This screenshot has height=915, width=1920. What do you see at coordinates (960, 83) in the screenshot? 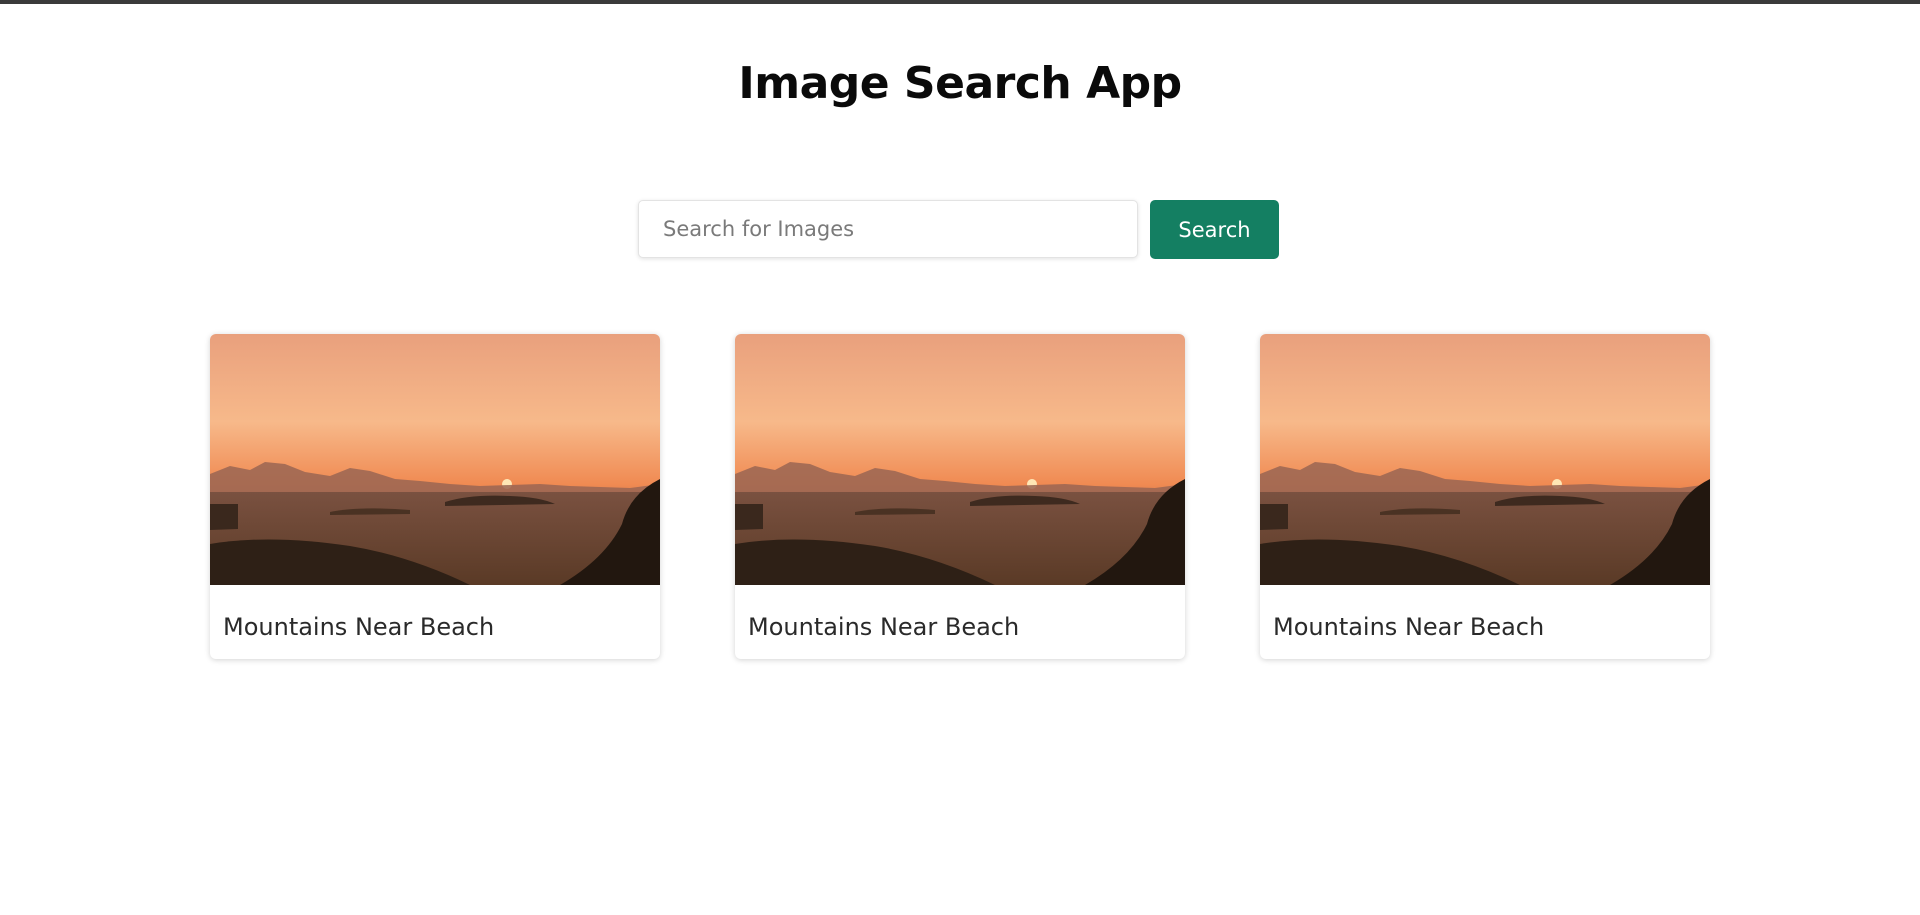
I see `page-title: Image Search App` at bounding box center [960, 83].